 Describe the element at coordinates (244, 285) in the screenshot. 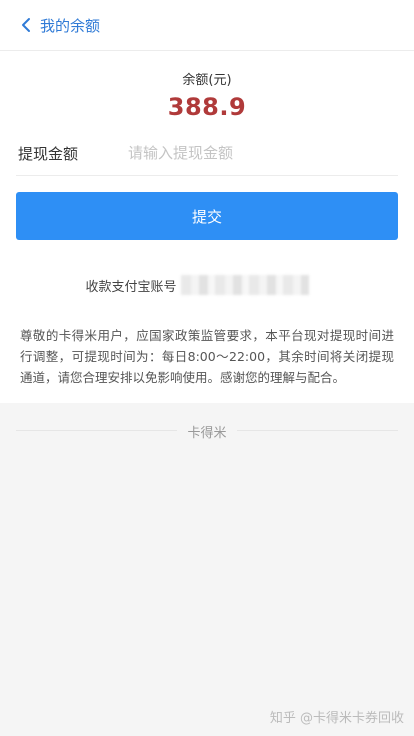

I see `alipay-account-masked-value` at that location.